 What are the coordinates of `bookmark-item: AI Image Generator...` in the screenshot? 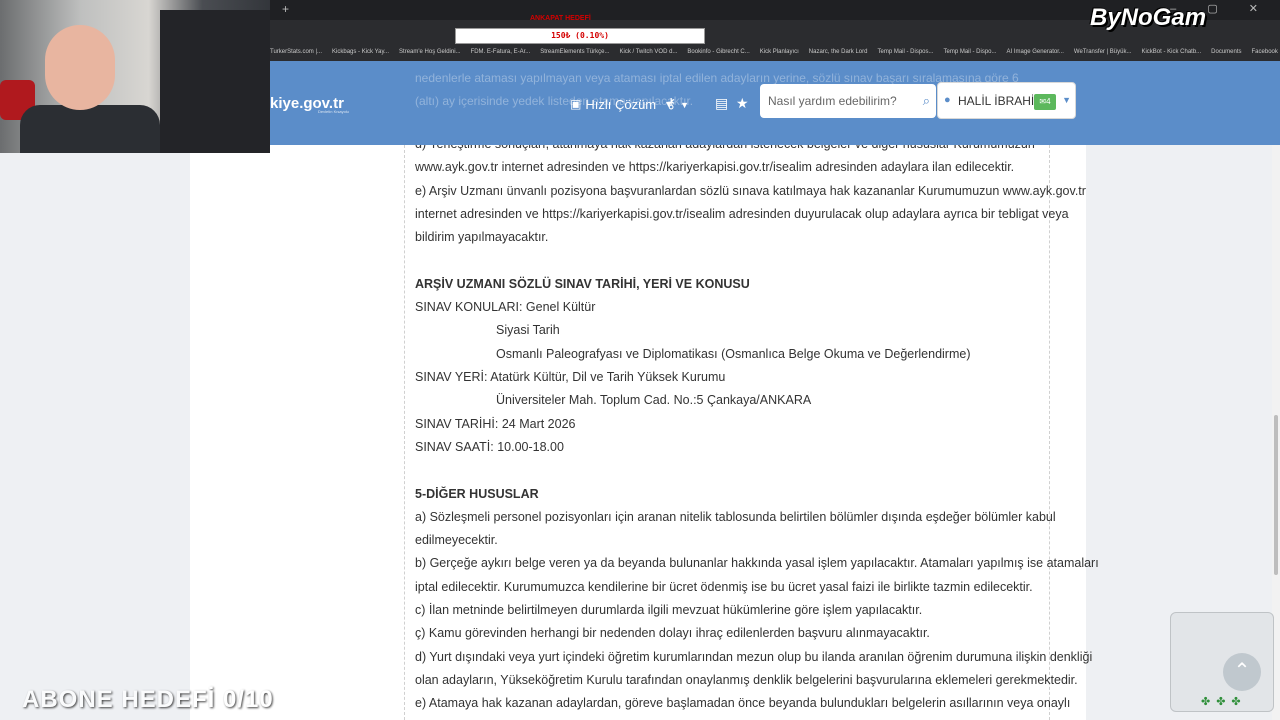 It's located at (1035, 52).